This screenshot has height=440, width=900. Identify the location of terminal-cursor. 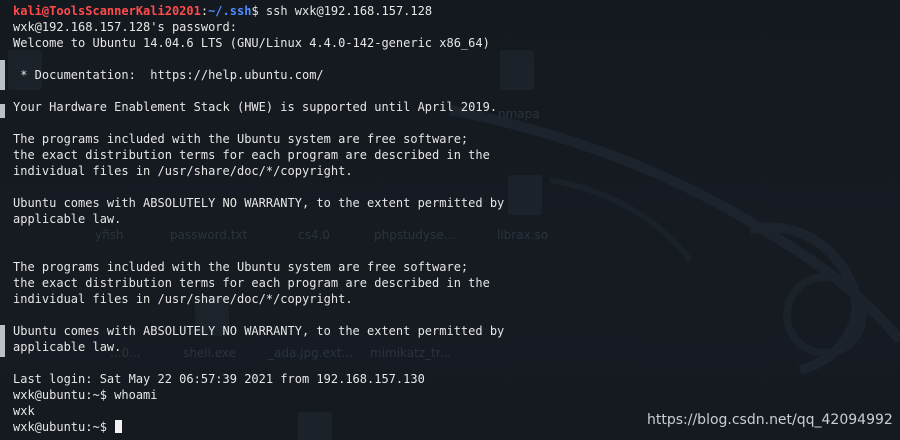
(119, 426).